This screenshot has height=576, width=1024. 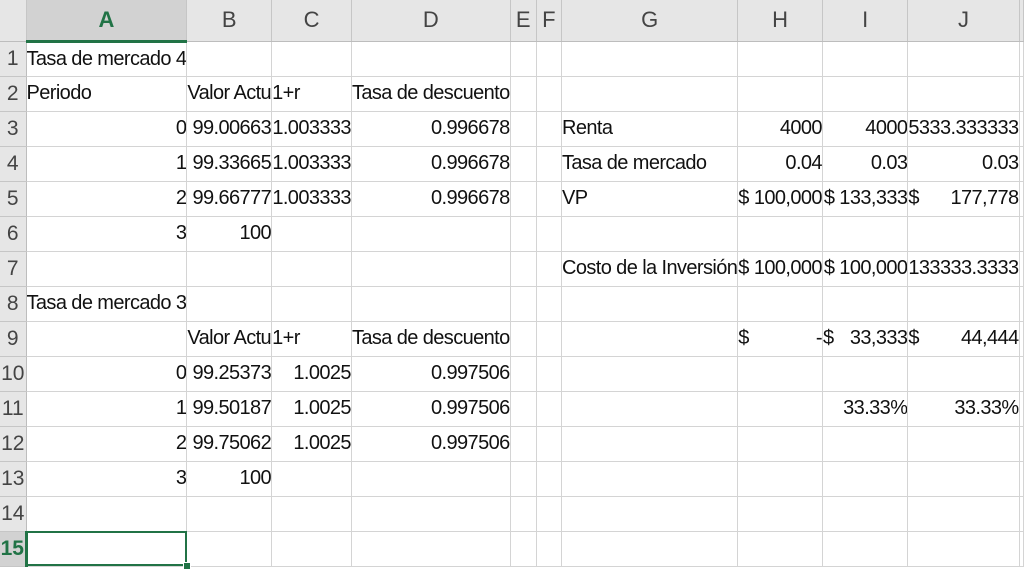 What do you see at coordinates (431, 479) in the screenshot?
I see `cell-d13` at bounding box center [431, 479].